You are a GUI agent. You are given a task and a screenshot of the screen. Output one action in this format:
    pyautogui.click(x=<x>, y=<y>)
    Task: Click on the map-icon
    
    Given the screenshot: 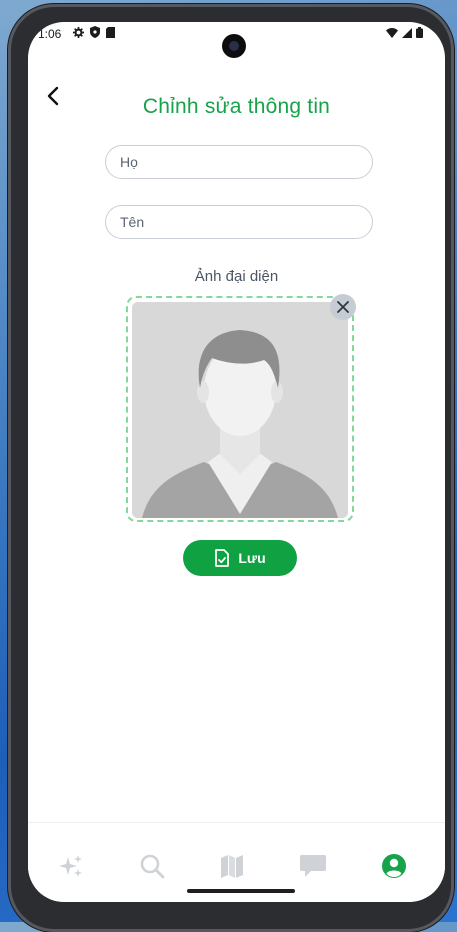 What is the action you would take?
    pyautogui.click(x=232, y=866)
    